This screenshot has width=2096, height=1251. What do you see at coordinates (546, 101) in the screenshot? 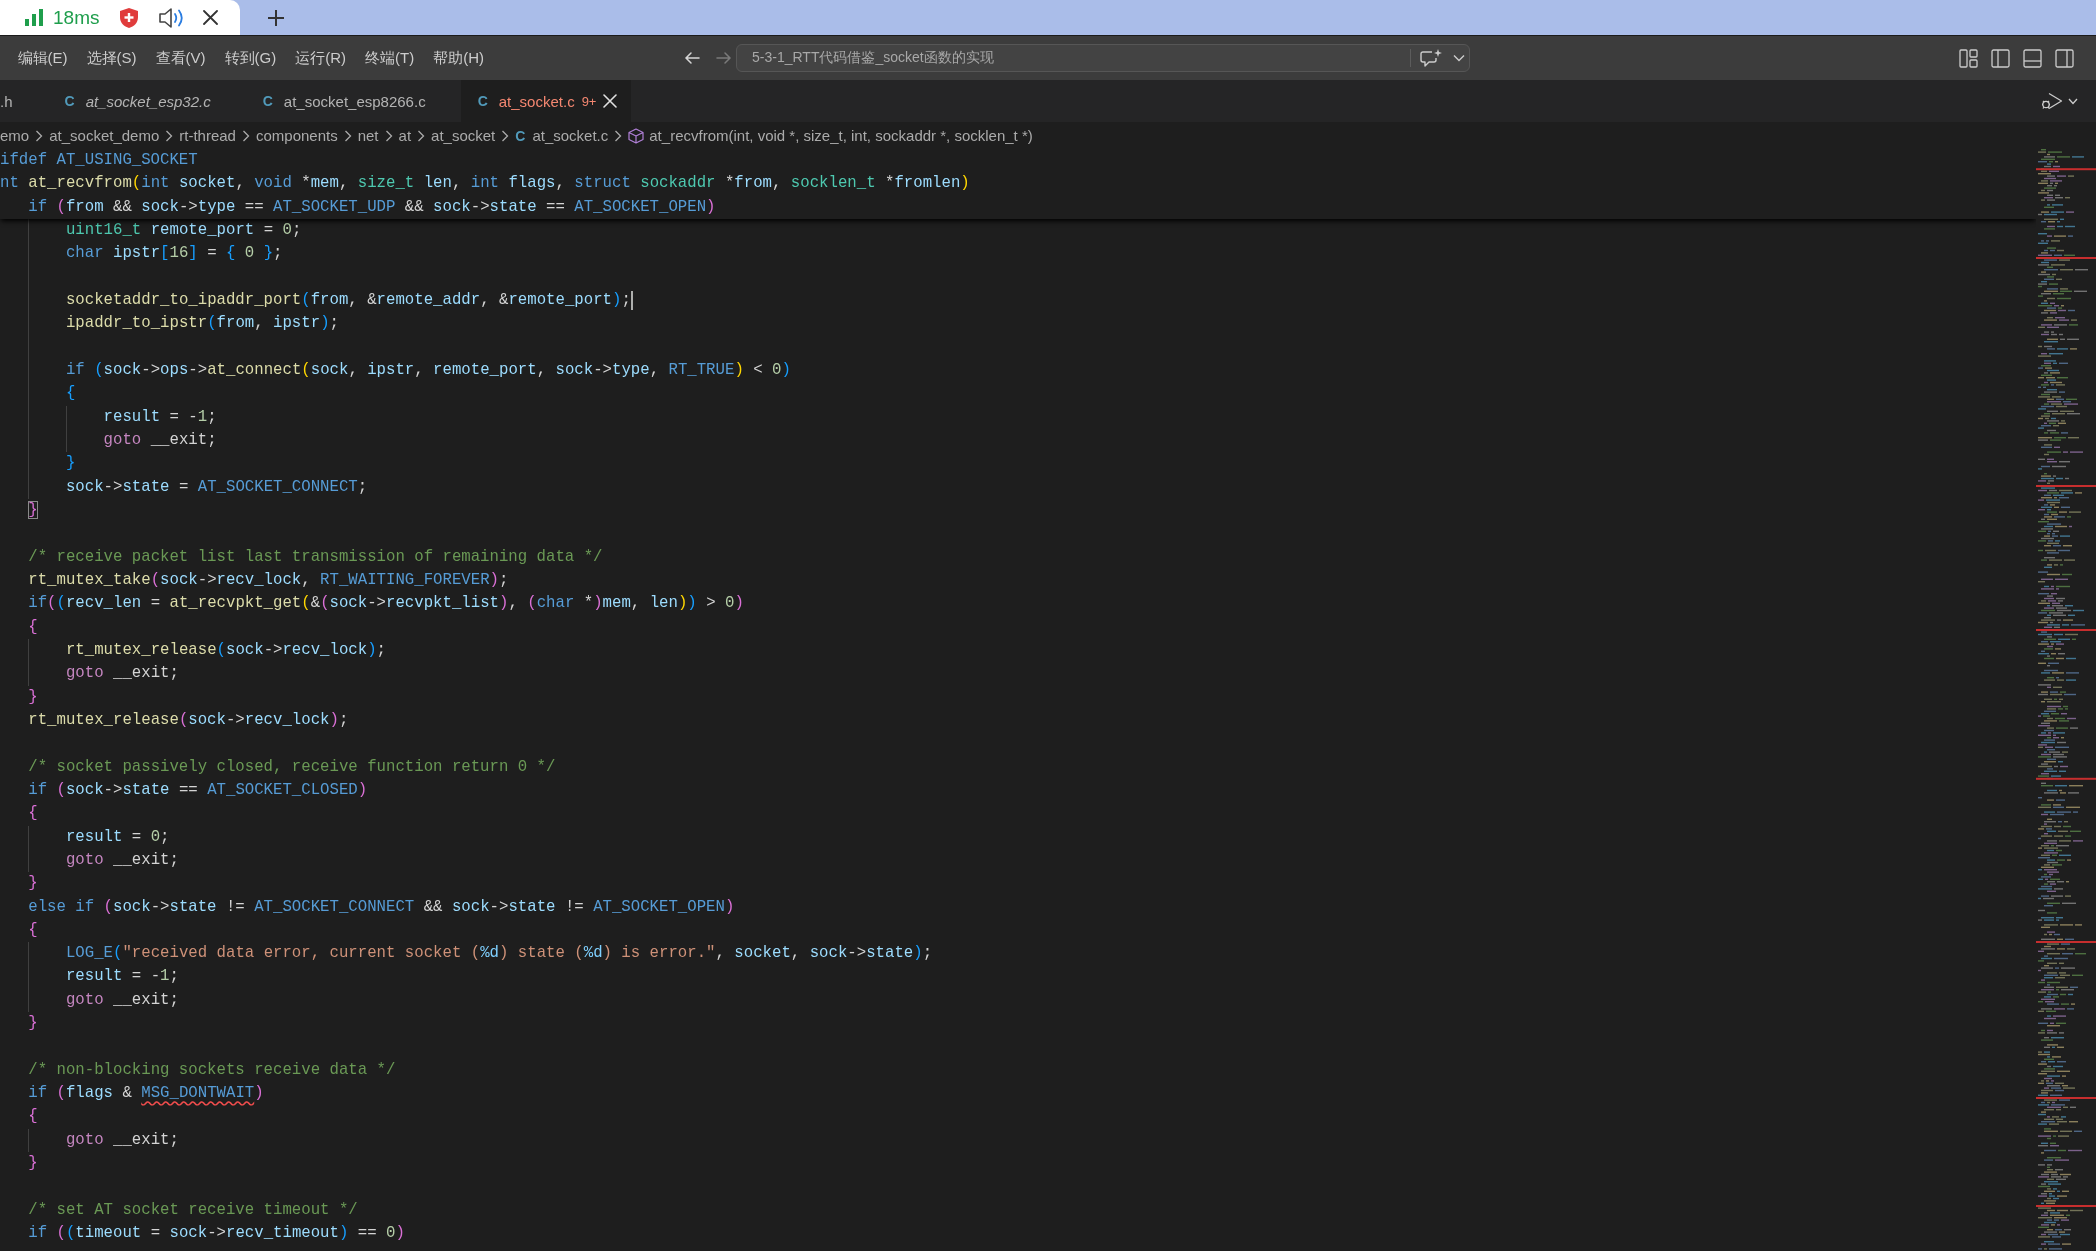
I see `editor-tab: C at_socket.c 9+` at bounding box center [546, 101].